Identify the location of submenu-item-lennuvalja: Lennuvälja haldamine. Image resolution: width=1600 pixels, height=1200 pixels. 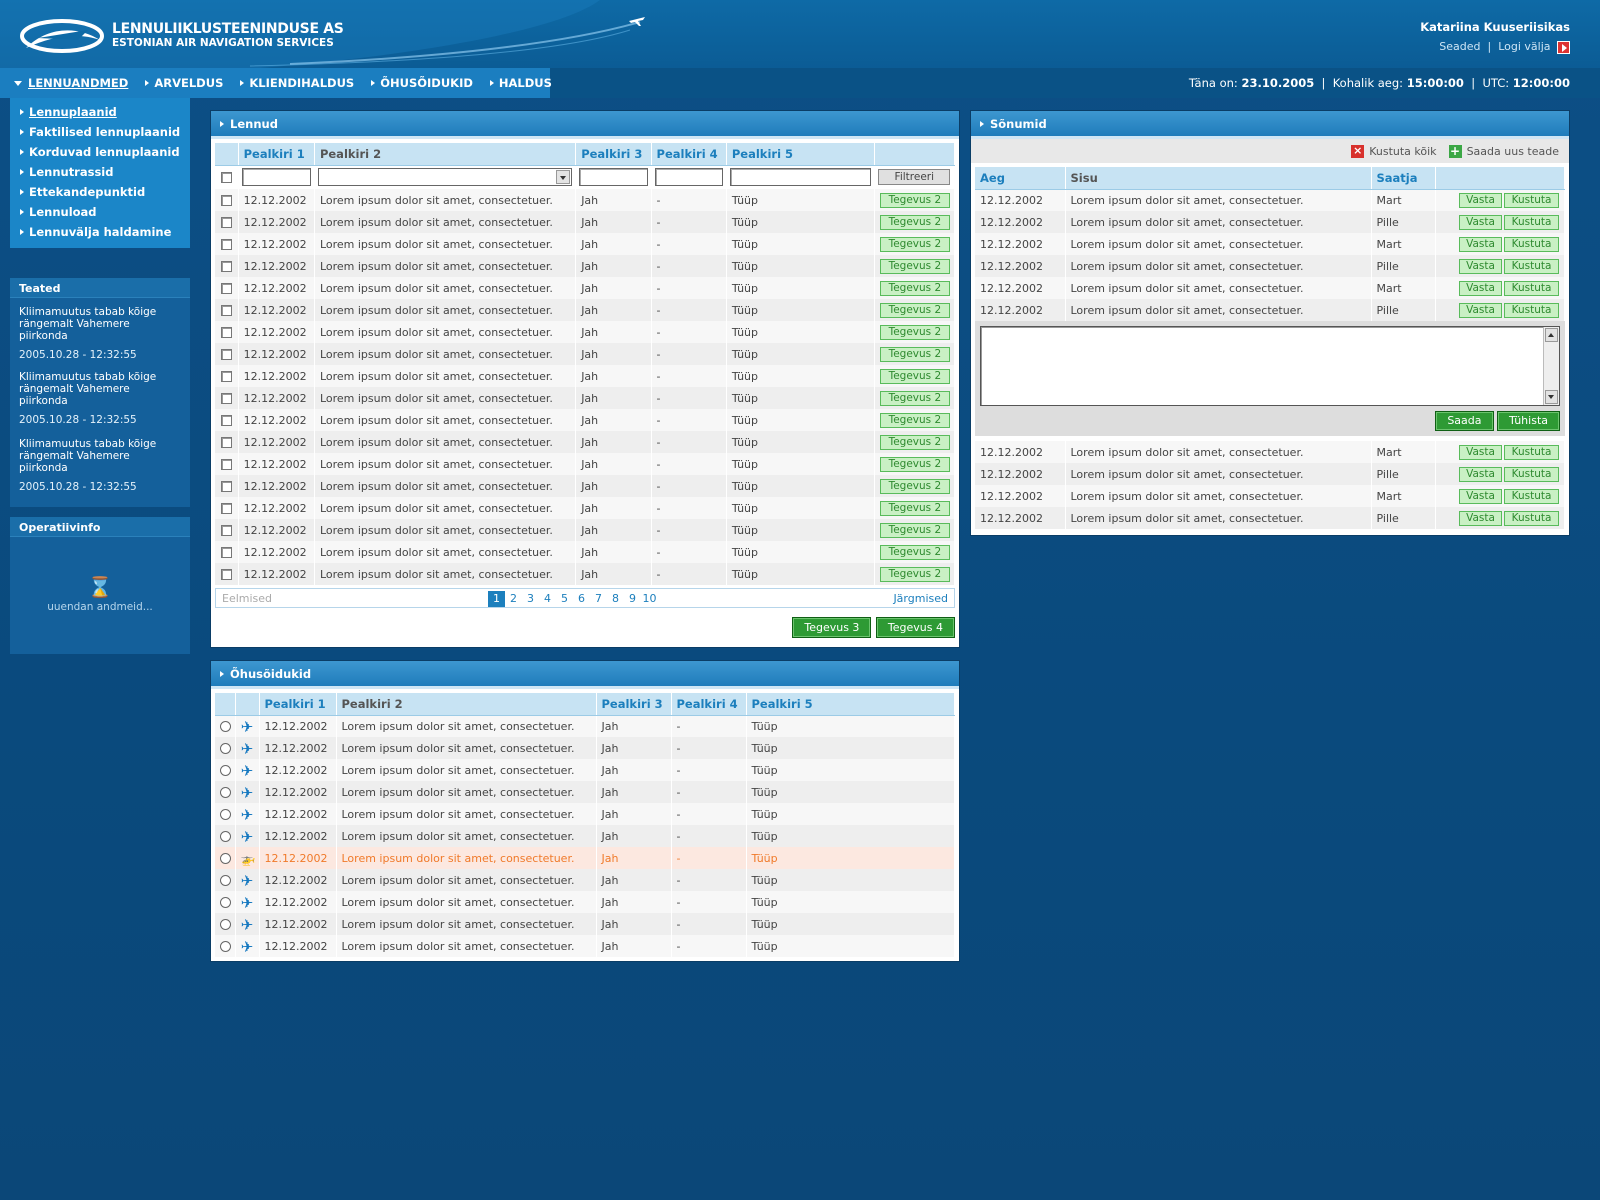
(100, 232).